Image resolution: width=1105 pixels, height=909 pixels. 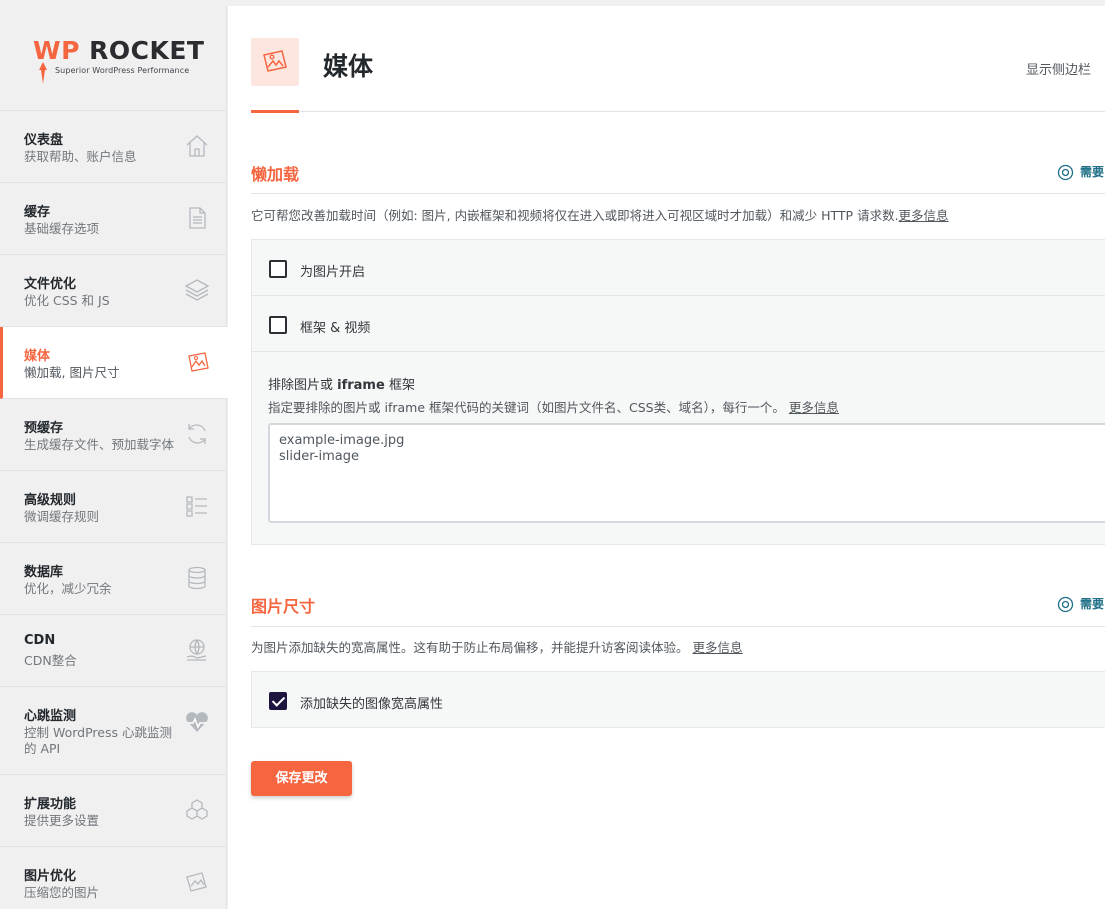 I want to click on cubes-icon, so click(x=197, y=809).